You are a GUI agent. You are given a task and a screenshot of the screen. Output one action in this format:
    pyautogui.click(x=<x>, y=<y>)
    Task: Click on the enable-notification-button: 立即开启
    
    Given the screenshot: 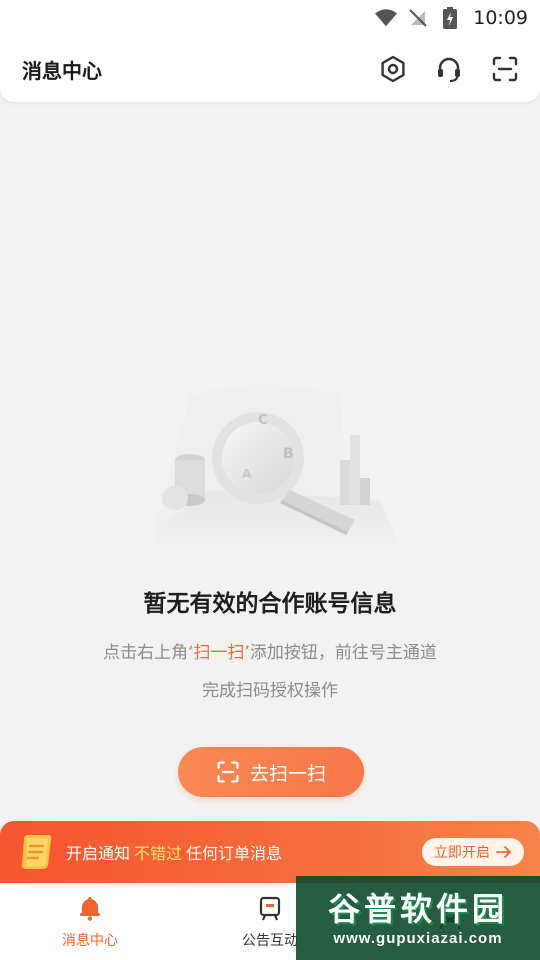 What is the action you would take?
    pyautogui.click(x=473, y=852)
    